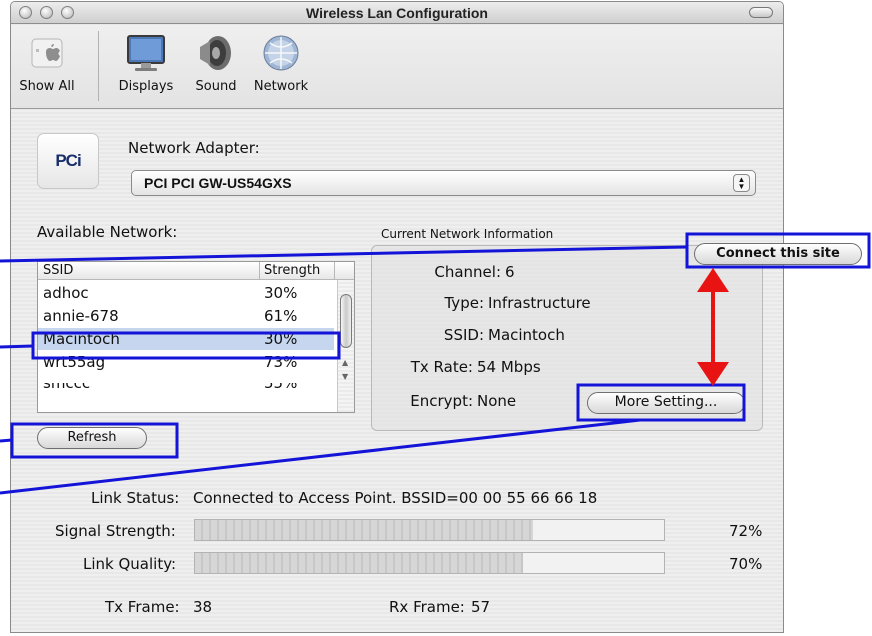  What do you see at coordinates (741, 183) in the screenshot?
I see `updown-arrows-icon: ▲ ▼` at bounding box center [741, 183].